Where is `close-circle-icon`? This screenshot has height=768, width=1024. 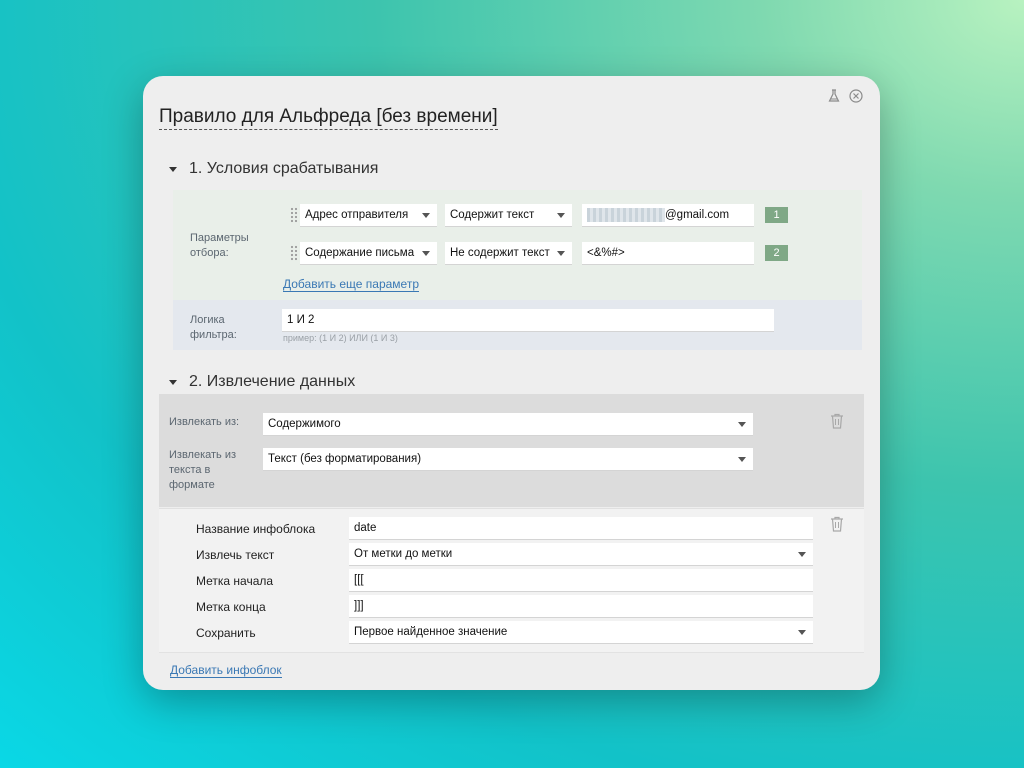
close-circle-icon is located at coordinates (856, 96).